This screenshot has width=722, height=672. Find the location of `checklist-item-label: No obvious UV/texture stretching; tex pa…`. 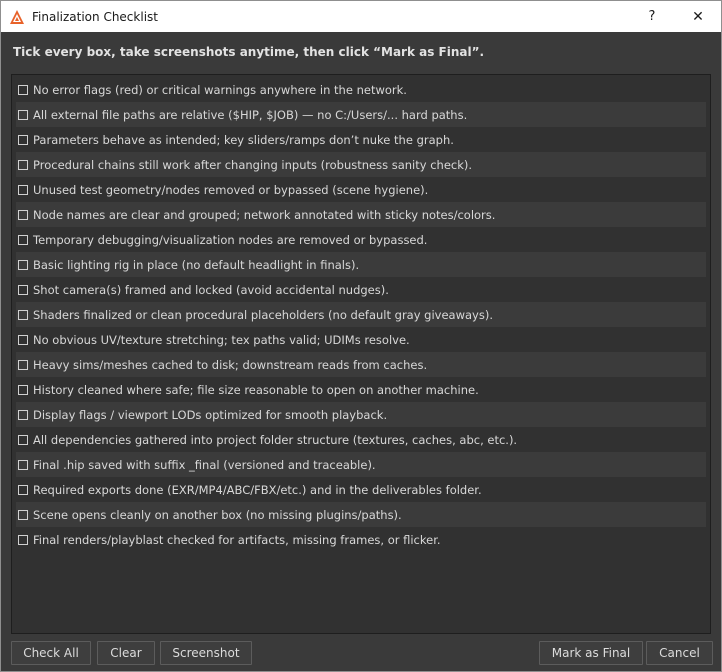

checklist-item-label: No obvious UV/texture stretching; tex pa… is located at coordinates (221, 339).